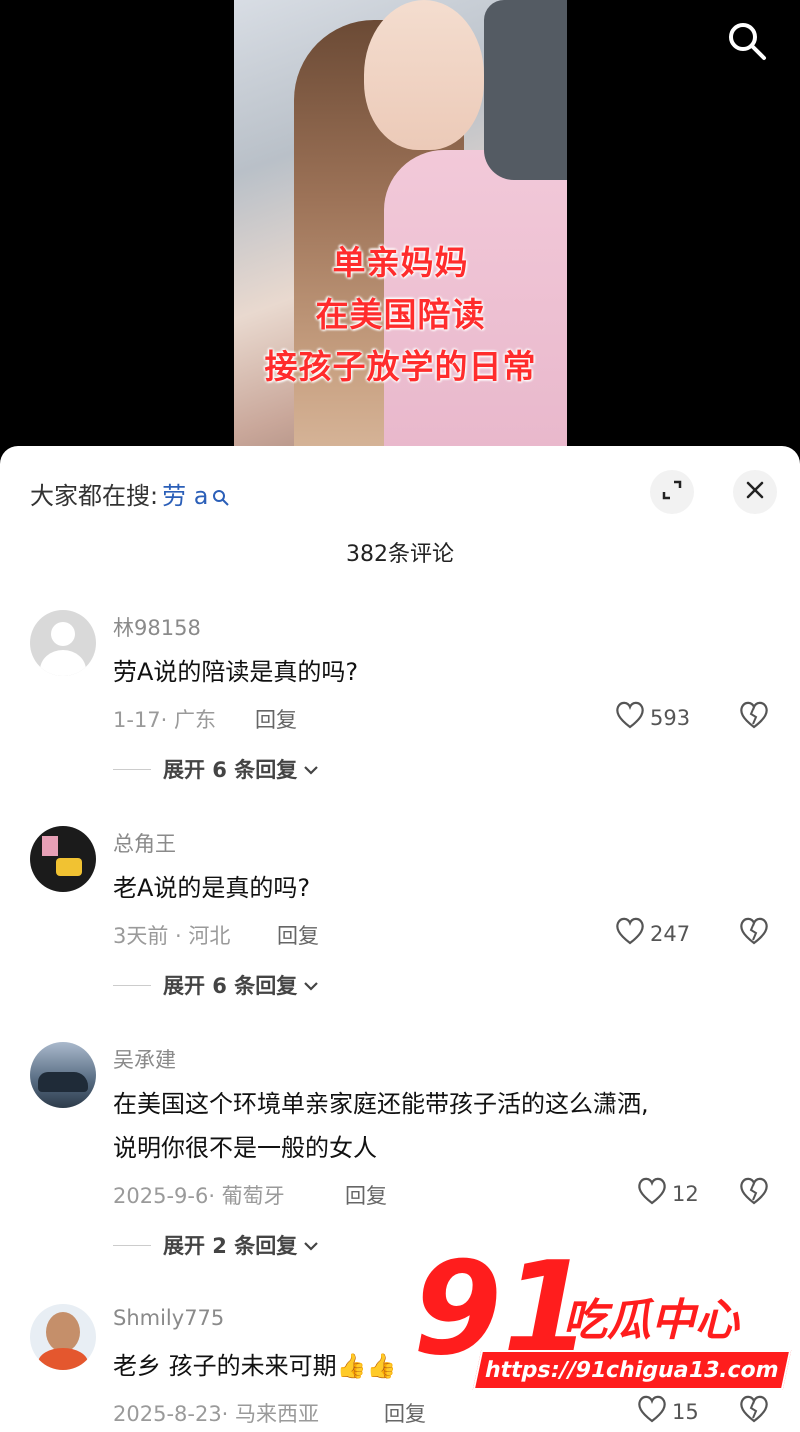 The width and height of the screenshot is (800, 1432). What do you see at coordinates (400, 366) in the screenshot?
I see `video-caption-line-3: 接孩子放学的日常` at bounding box center [400, 366].